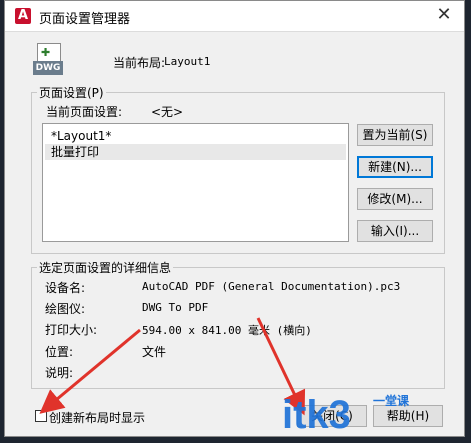  Describe the element at coordinates (90, 371) in the screenshot. I see `annotation-arrow-left` at that location.